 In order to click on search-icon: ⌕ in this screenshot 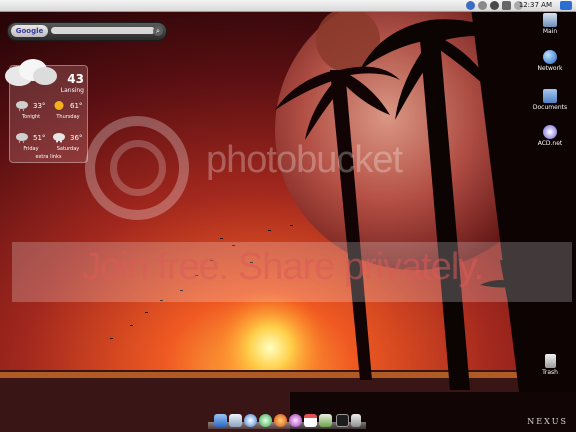, I will do `click(158, 31)`.